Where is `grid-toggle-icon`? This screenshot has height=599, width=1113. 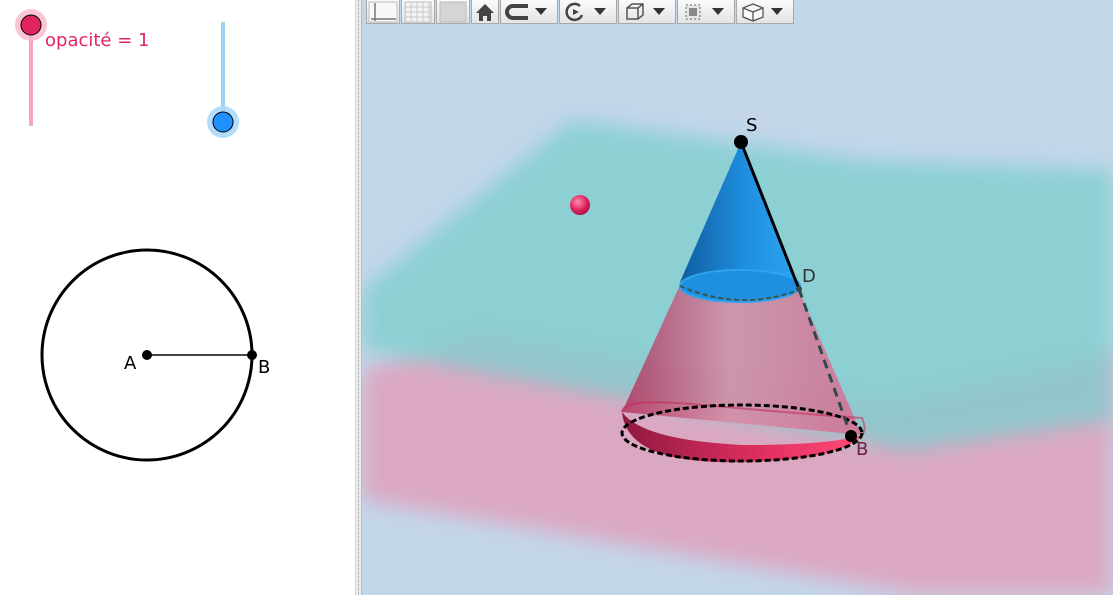 grid-toggle-icon is located at coordinates (418, 11).